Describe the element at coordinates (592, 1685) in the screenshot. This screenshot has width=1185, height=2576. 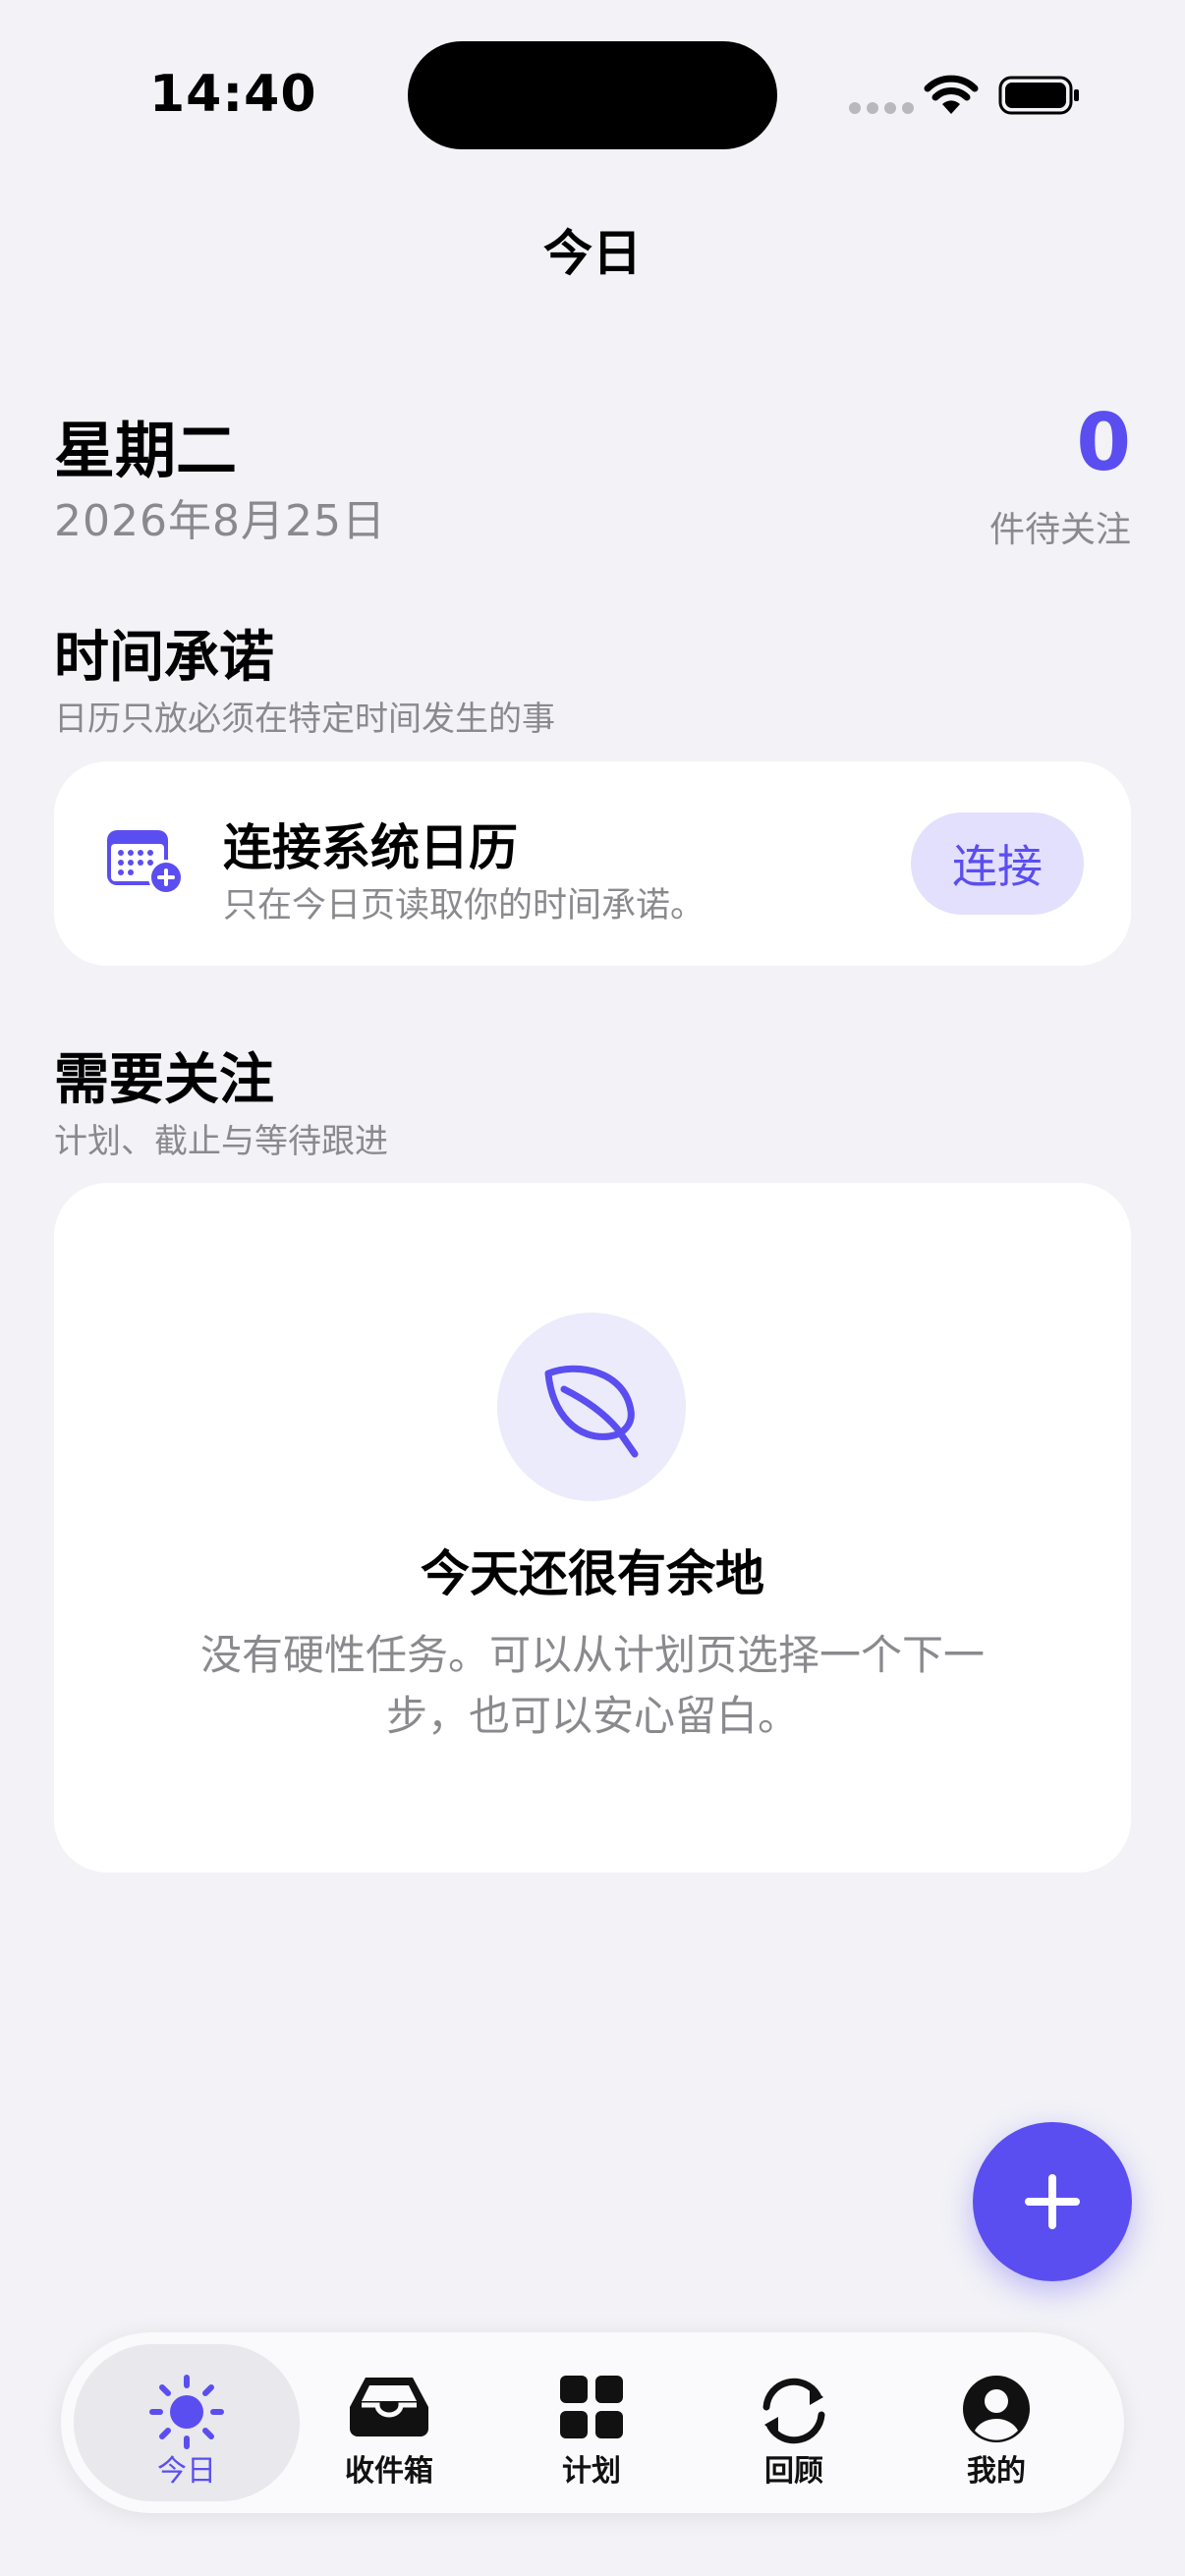
I see `empty-state-description: 没有硬性任务。可以从计划页选择一个下一步，也可以安心留白。` at that location.